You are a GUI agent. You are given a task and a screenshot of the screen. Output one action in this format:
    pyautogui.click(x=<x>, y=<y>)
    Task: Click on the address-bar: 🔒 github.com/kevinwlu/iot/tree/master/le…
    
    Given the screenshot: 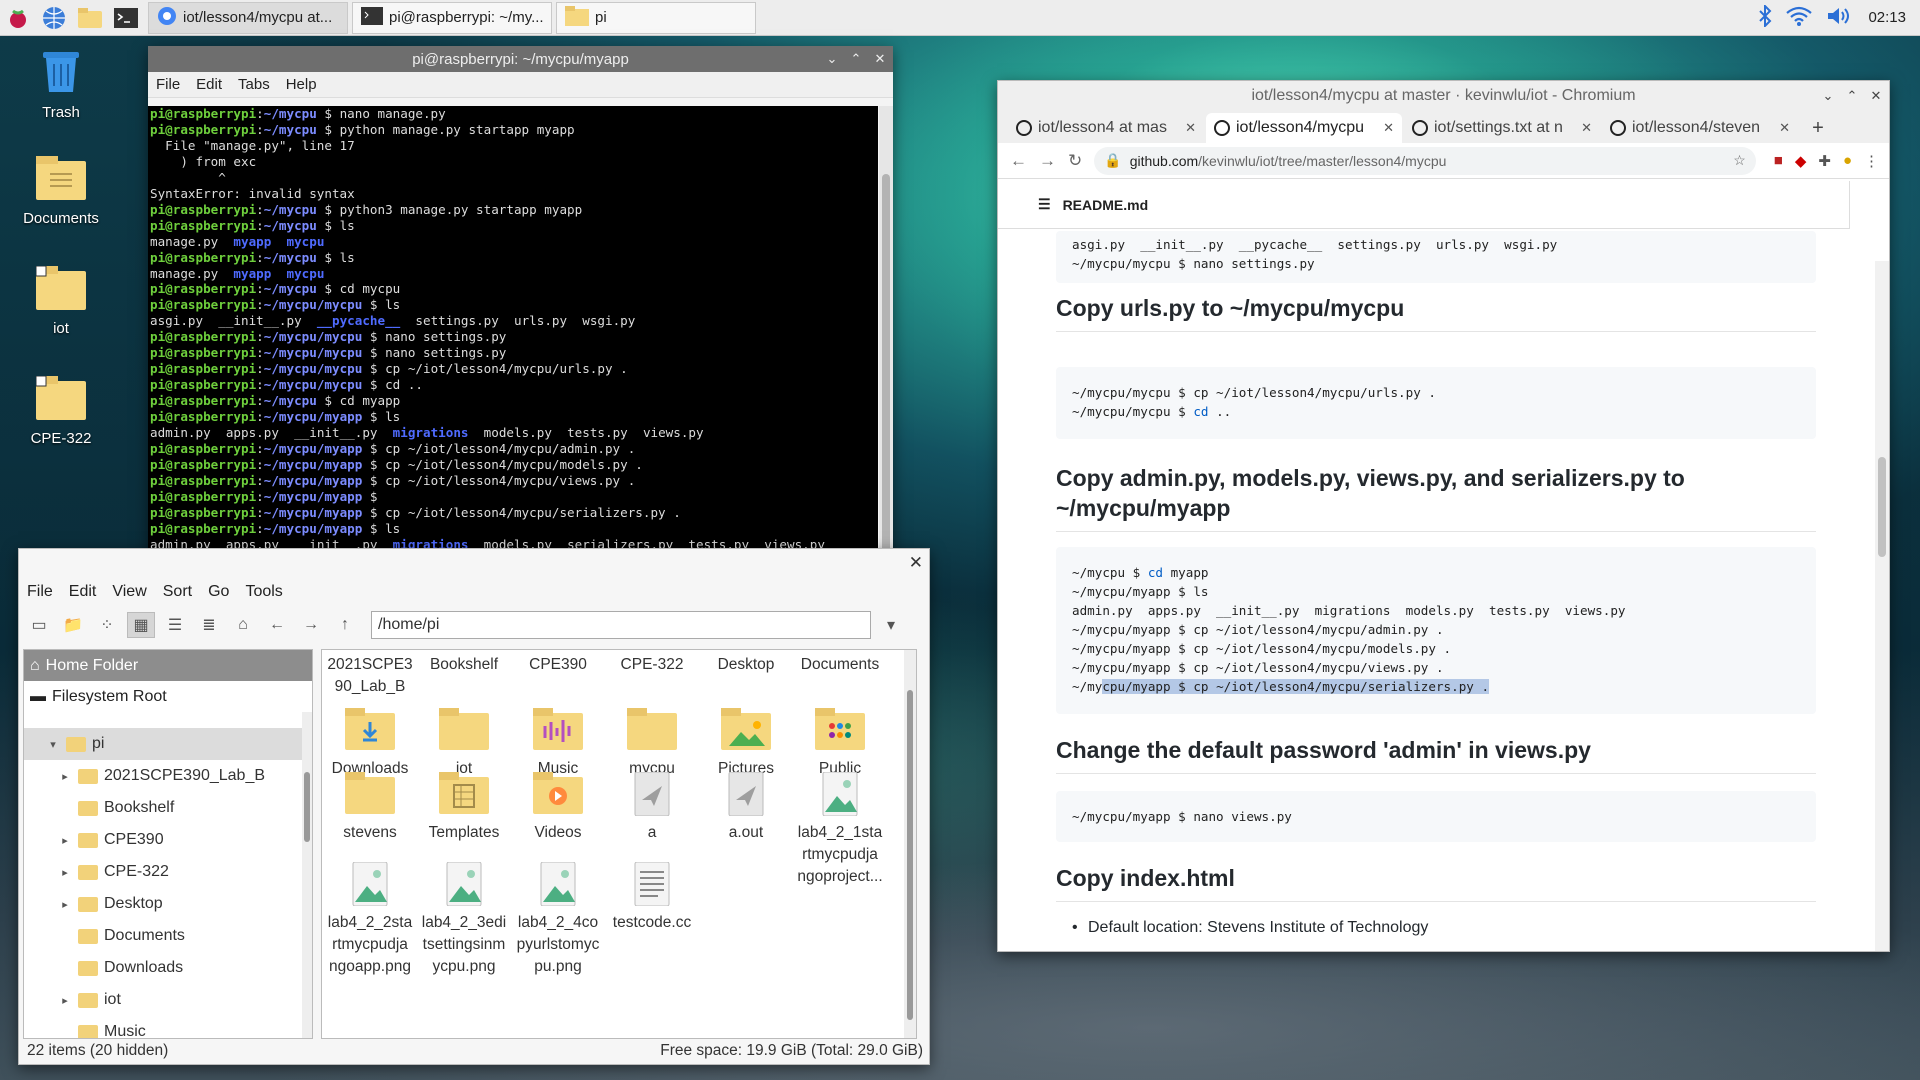 What is the action you would take?
    pyautogui.click(x=1425, y=160)
    